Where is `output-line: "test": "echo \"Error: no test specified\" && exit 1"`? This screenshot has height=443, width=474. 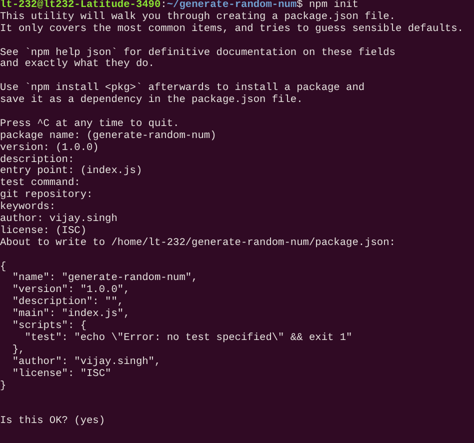 output-line: "test": "echo \"Error: no test specified\" && exit 1" is located at coordinates (188, 338).